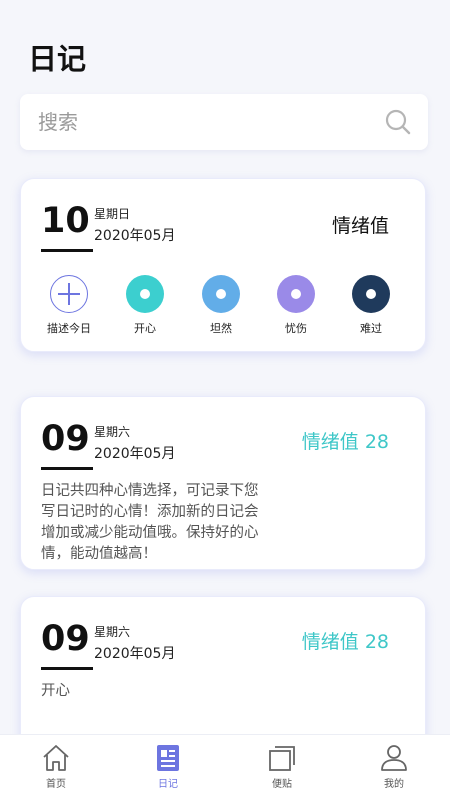  I want to click on mood-option-happy: 开心, so click(145, 305).